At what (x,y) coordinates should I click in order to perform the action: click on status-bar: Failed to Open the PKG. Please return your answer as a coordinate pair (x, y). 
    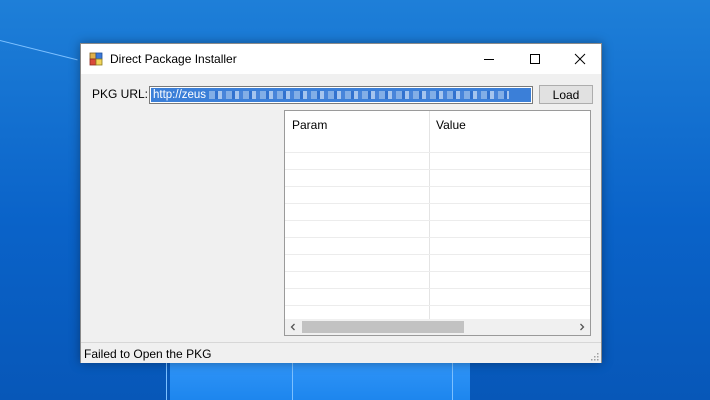
    Looking at the image, I should click on (341, 352).